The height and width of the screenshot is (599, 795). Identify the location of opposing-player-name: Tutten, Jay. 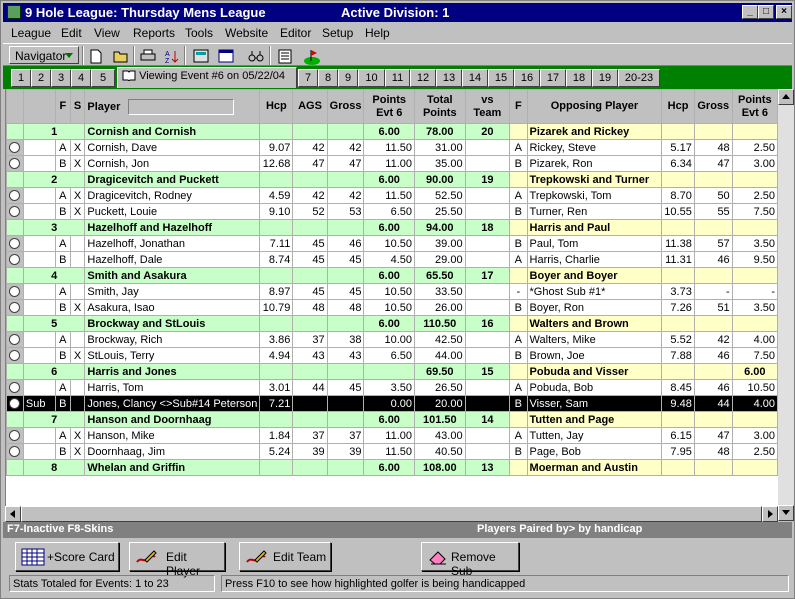
(594, 435).